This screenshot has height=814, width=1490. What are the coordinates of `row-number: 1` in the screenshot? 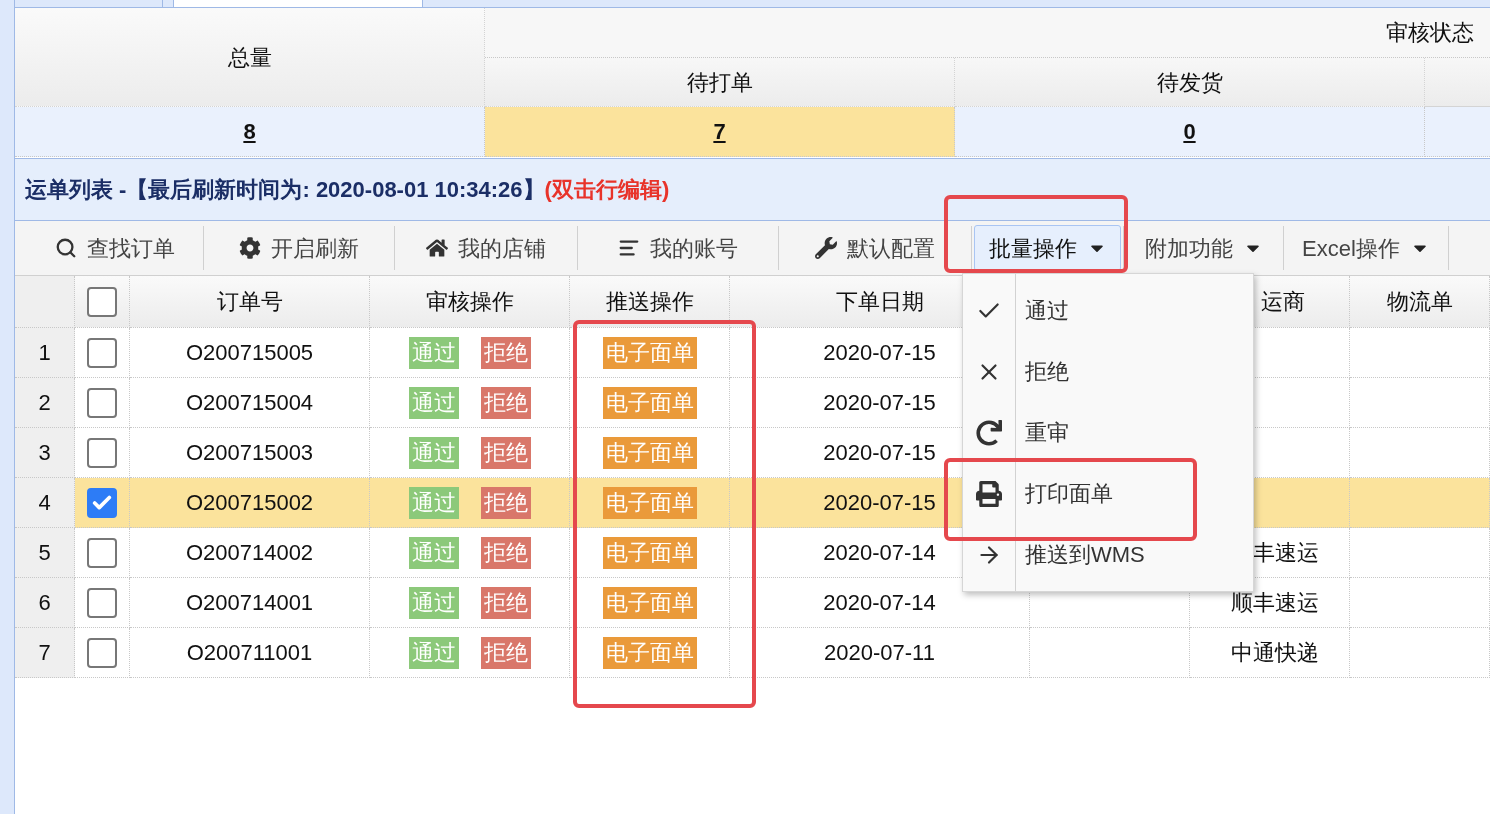 It's located at (44, 353).